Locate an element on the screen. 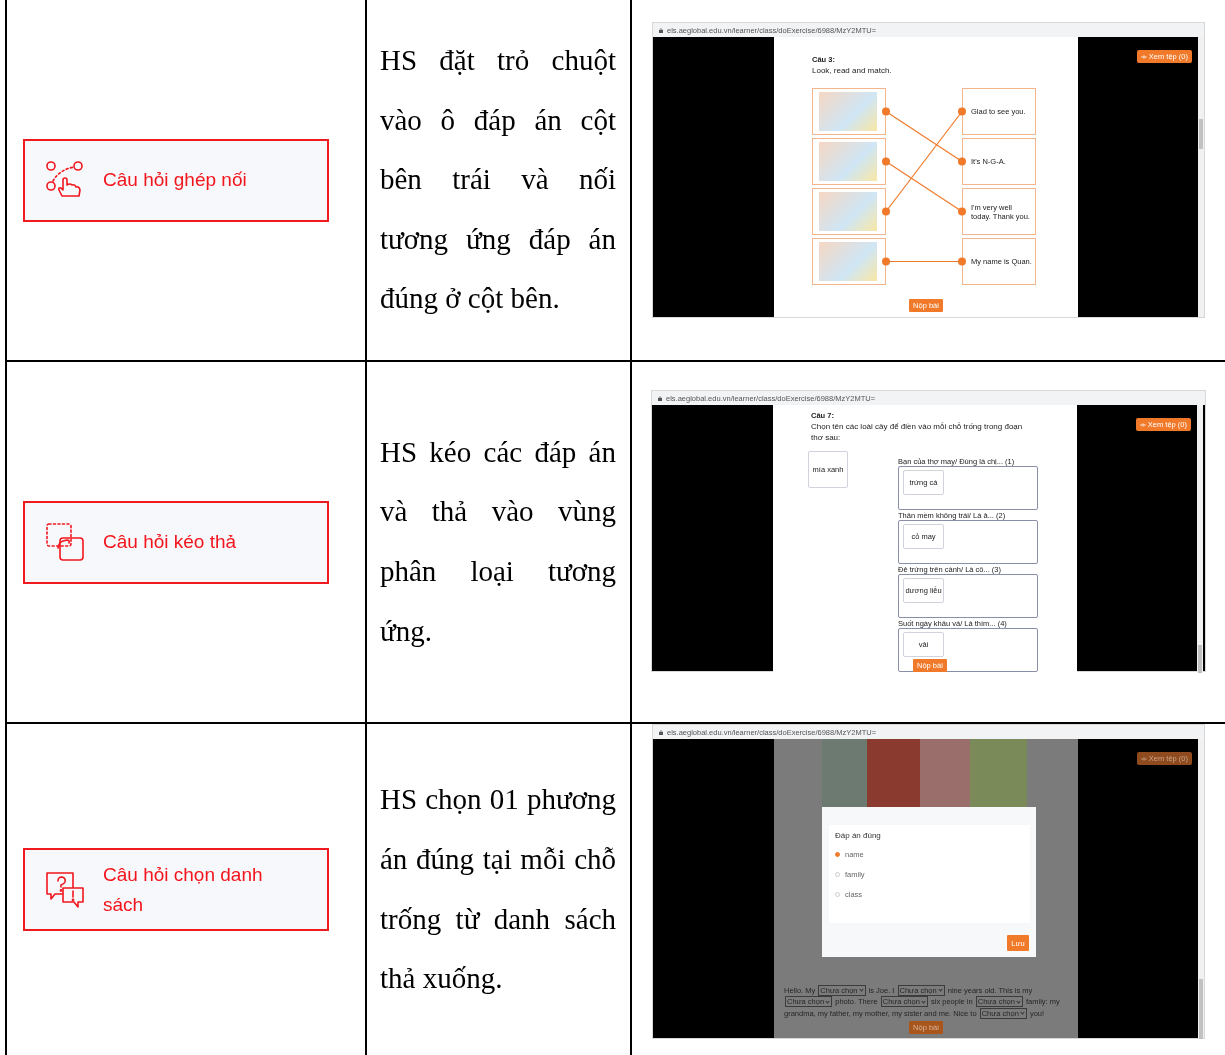 This screenshot has width=1225, height=1055. drag-hand-icon is located at coordinates (65, 542).